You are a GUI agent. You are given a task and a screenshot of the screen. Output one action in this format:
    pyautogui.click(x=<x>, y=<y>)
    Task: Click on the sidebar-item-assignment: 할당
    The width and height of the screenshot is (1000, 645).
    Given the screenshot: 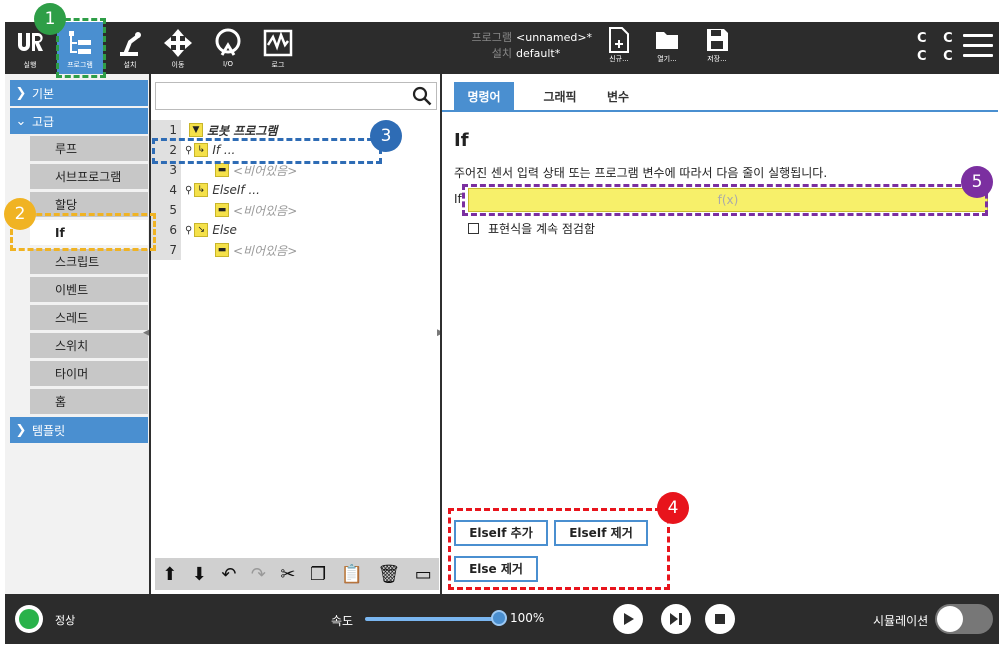 What is the action you would take?
    pyautogui.click(x=89, y=204)
    